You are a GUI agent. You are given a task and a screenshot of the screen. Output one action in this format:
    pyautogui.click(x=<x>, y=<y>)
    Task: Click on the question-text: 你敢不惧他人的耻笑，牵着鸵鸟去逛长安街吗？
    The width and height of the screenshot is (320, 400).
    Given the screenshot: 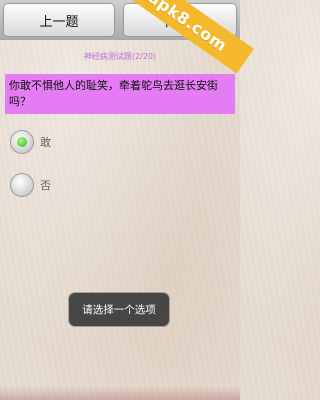 What is the action you would take?
    pyautogui.click(x=120, y=94)
    